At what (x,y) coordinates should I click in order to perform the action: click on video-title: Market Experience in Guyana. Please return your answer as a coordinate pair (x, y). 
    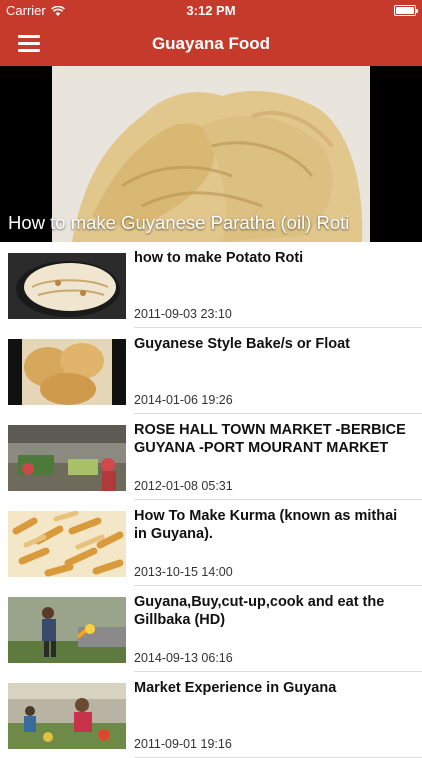
    Looking at the image, I should click on (235, 688).